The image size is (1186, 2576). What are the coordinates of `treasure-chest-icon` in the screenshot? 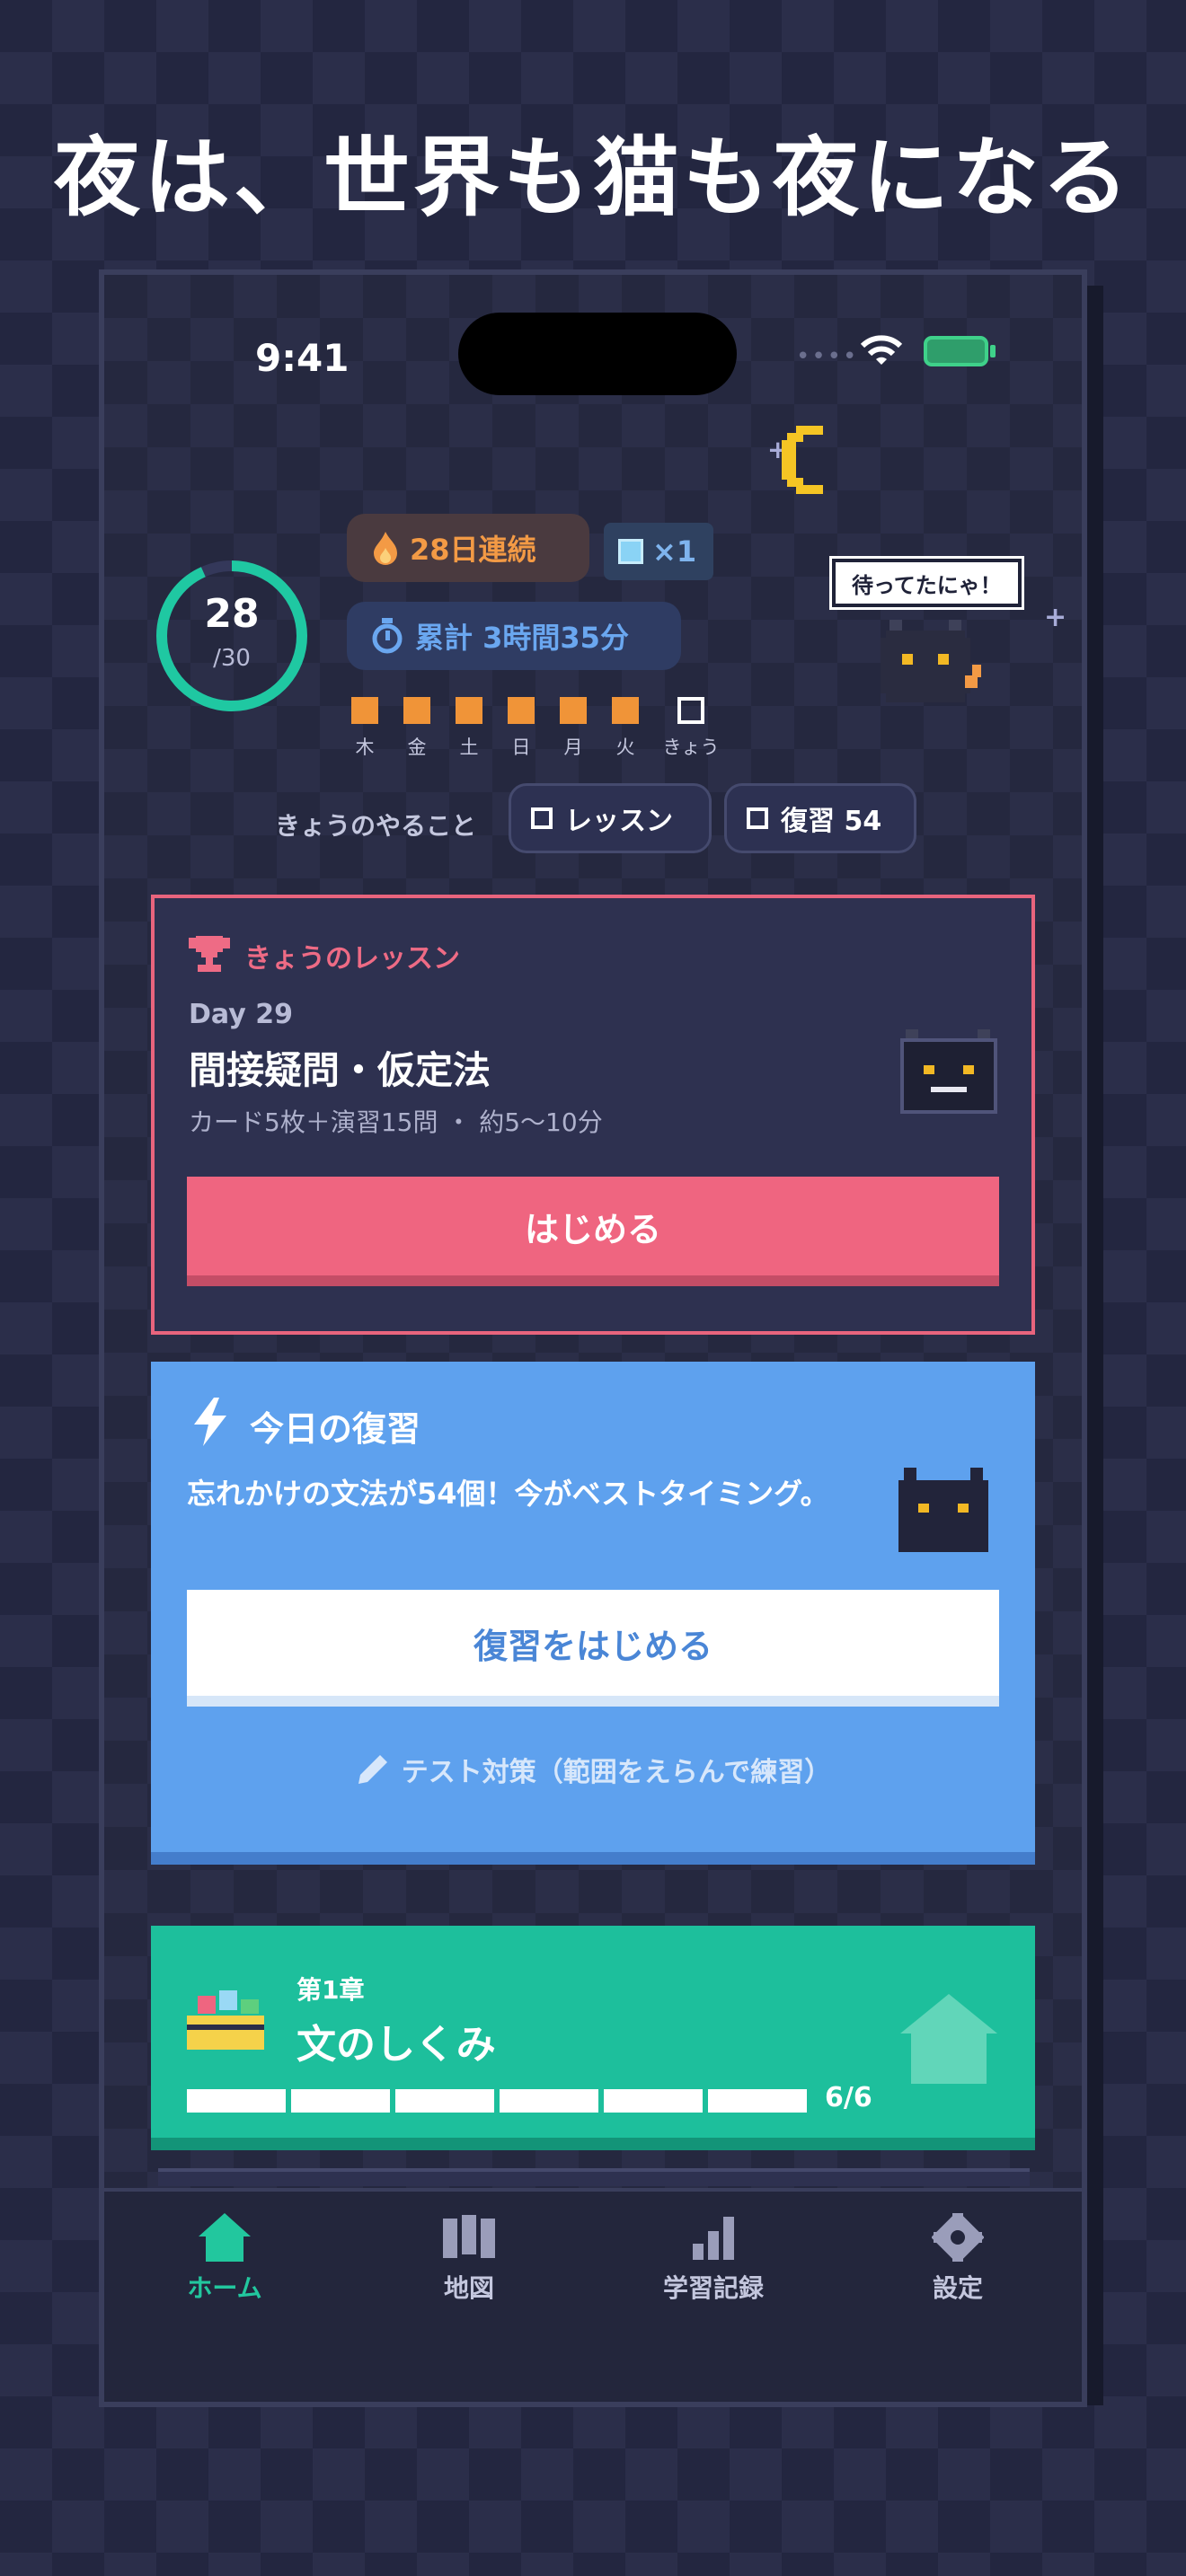 It's located at (225, 2020).